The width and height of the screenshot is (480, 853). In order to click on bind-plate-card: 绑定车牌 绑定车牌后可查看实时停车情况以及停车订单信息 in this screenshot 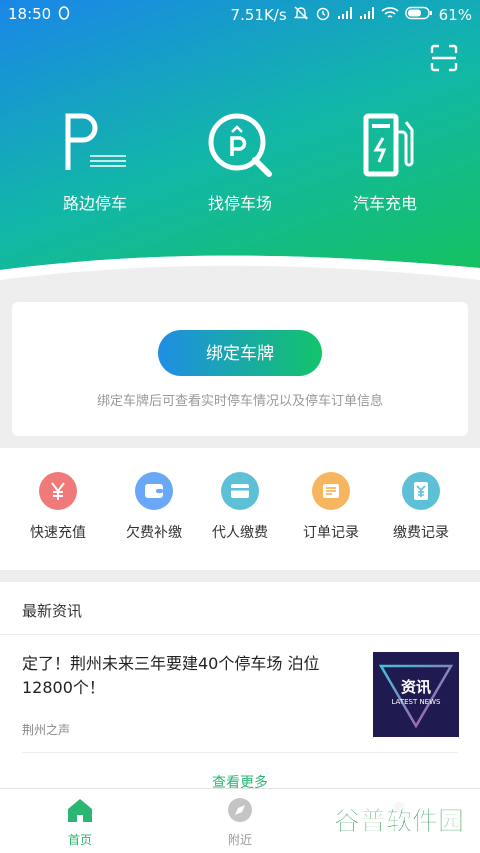, I will do `click(240, 369)`.